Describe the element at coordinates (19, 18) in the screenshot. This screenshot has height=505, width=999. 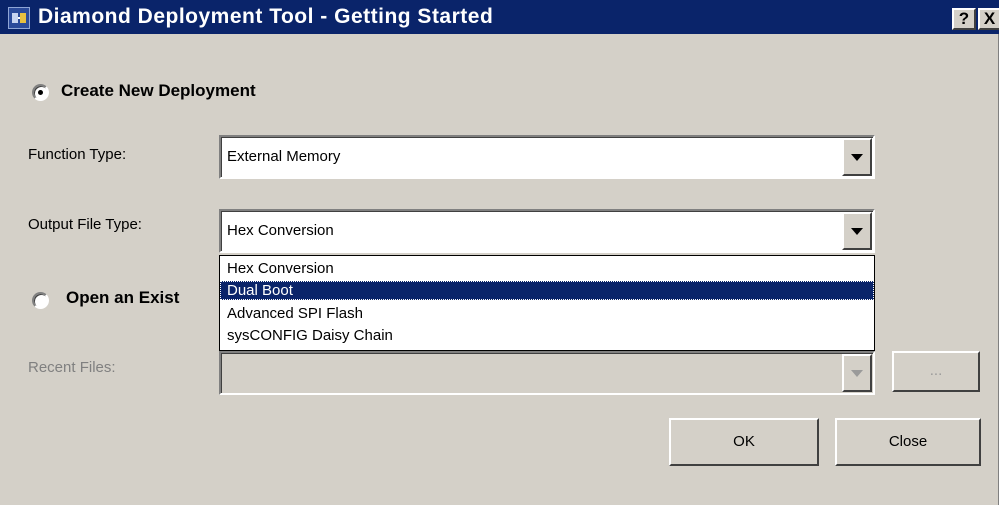
I see `app-icon` at that location.